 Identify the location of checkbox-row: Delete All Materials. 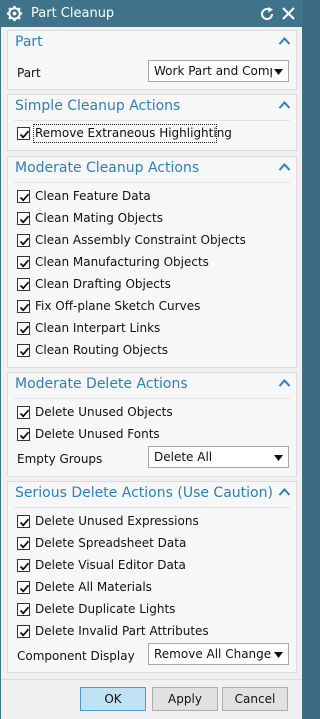
(152, 588).